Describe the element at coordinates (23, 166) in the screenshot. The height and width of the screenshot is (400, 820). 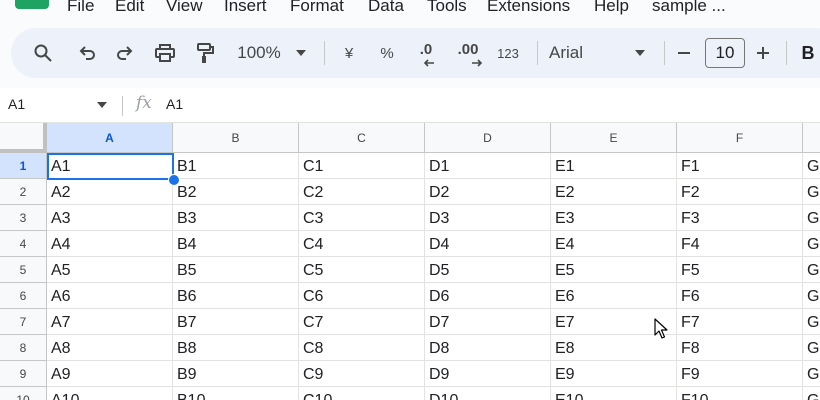
I see `row-header: 1` at that location.